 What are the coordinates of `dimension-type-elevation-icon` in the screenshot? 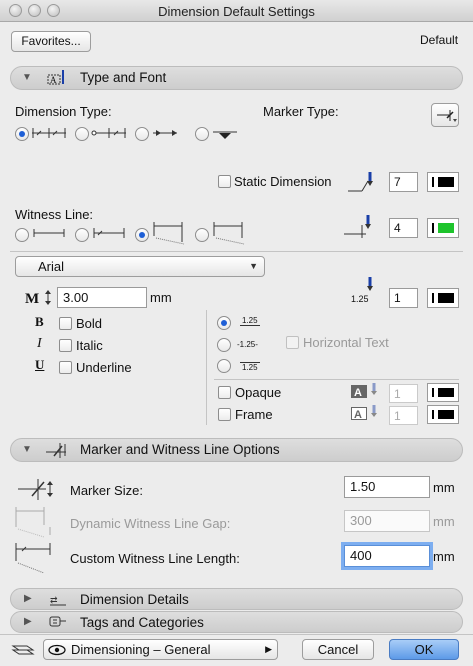 It's located at (225, 135).